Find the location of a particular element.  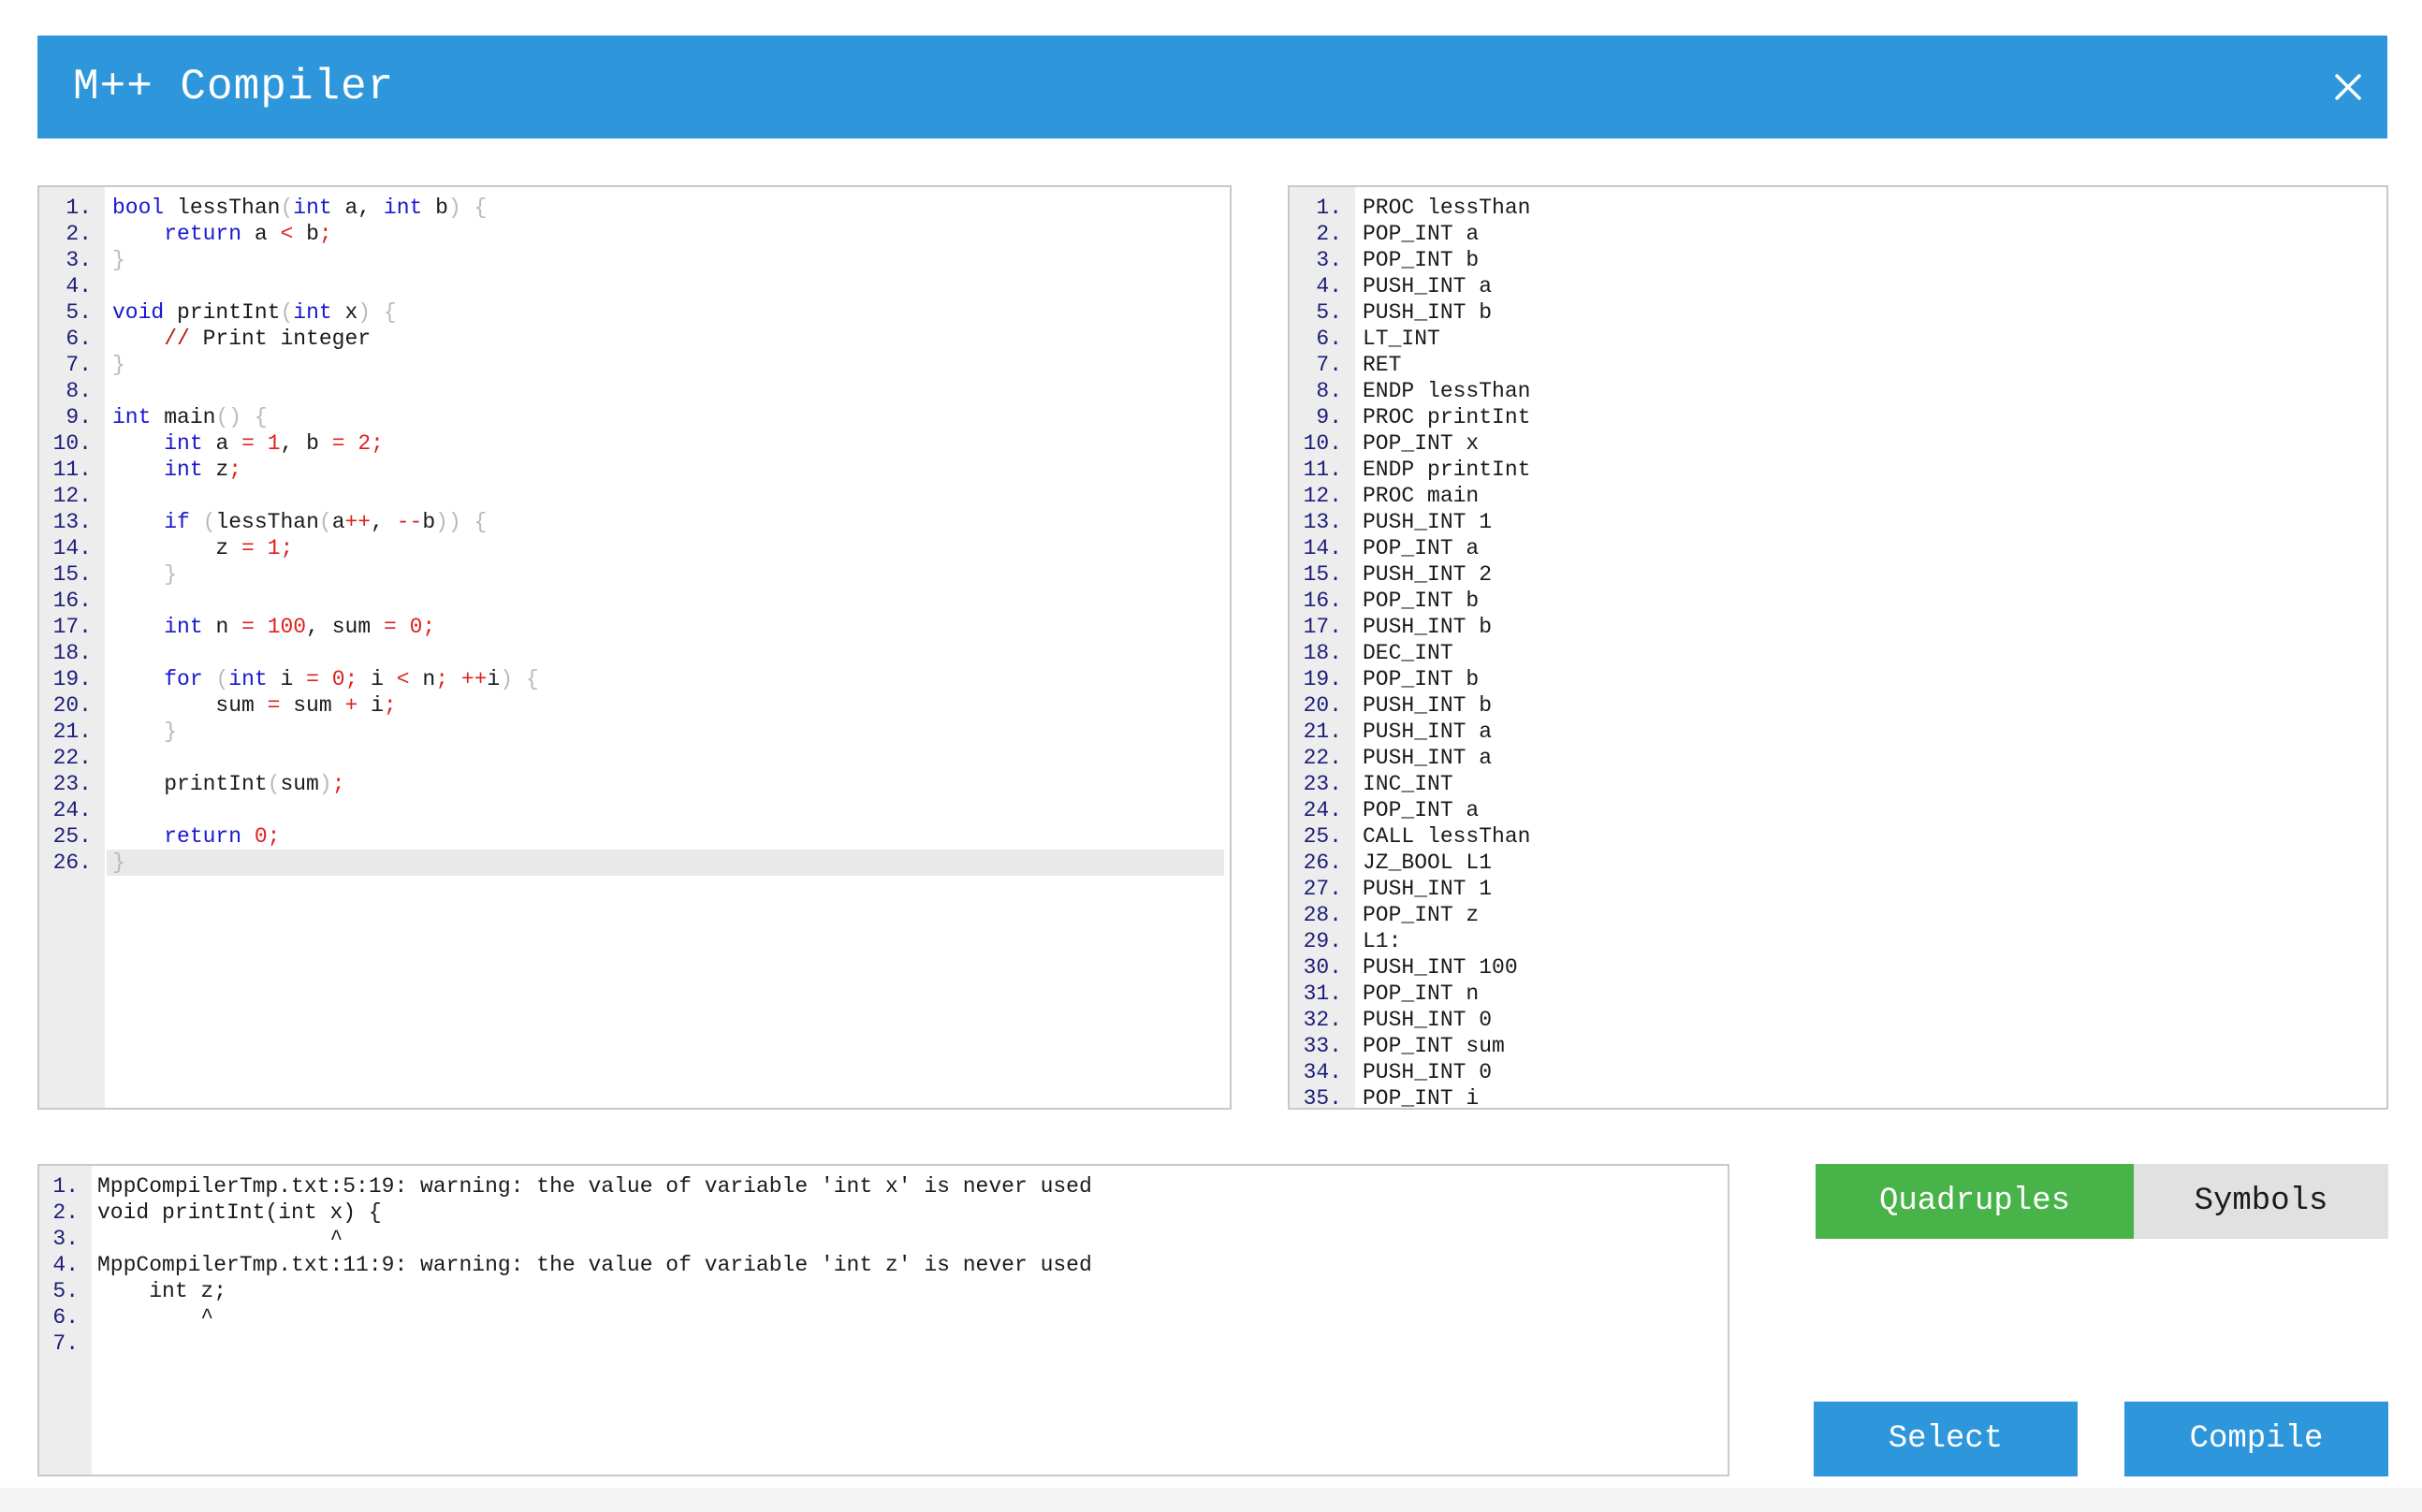

quadruple-line: 18. DEC_INT is located at coordinates (1838, 653).